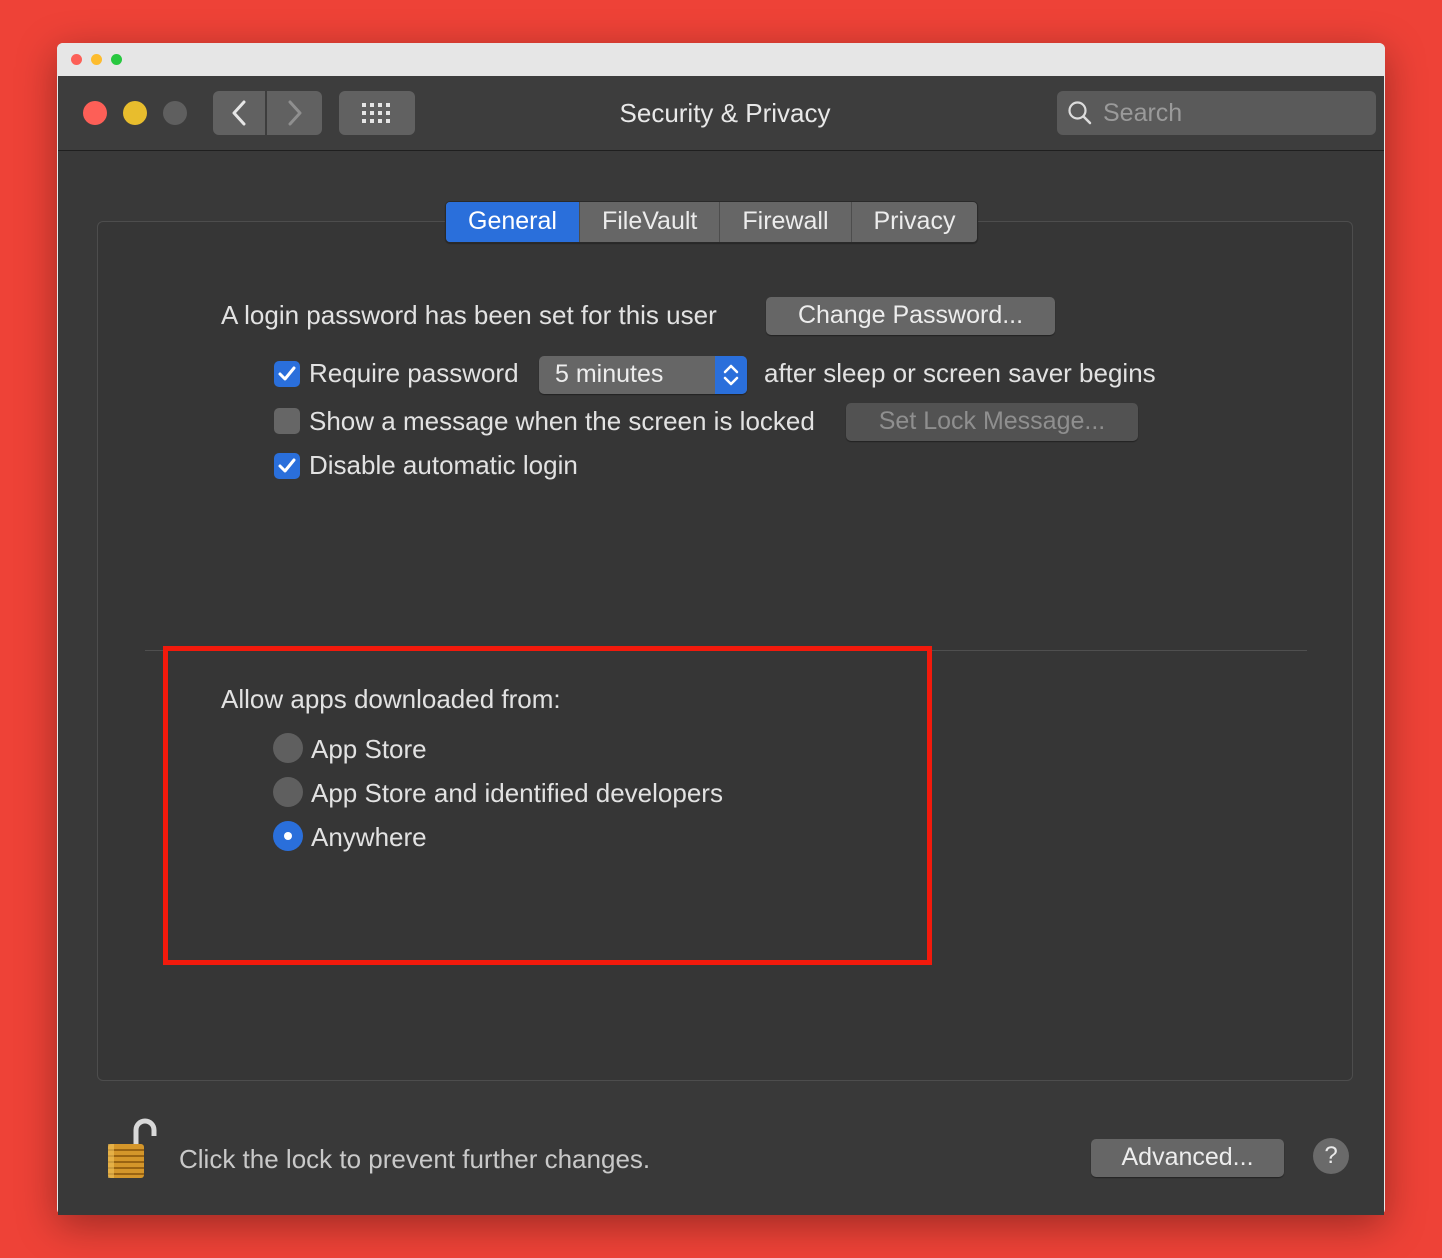  I want to click on help-button: ?, so click(1331, 1156).